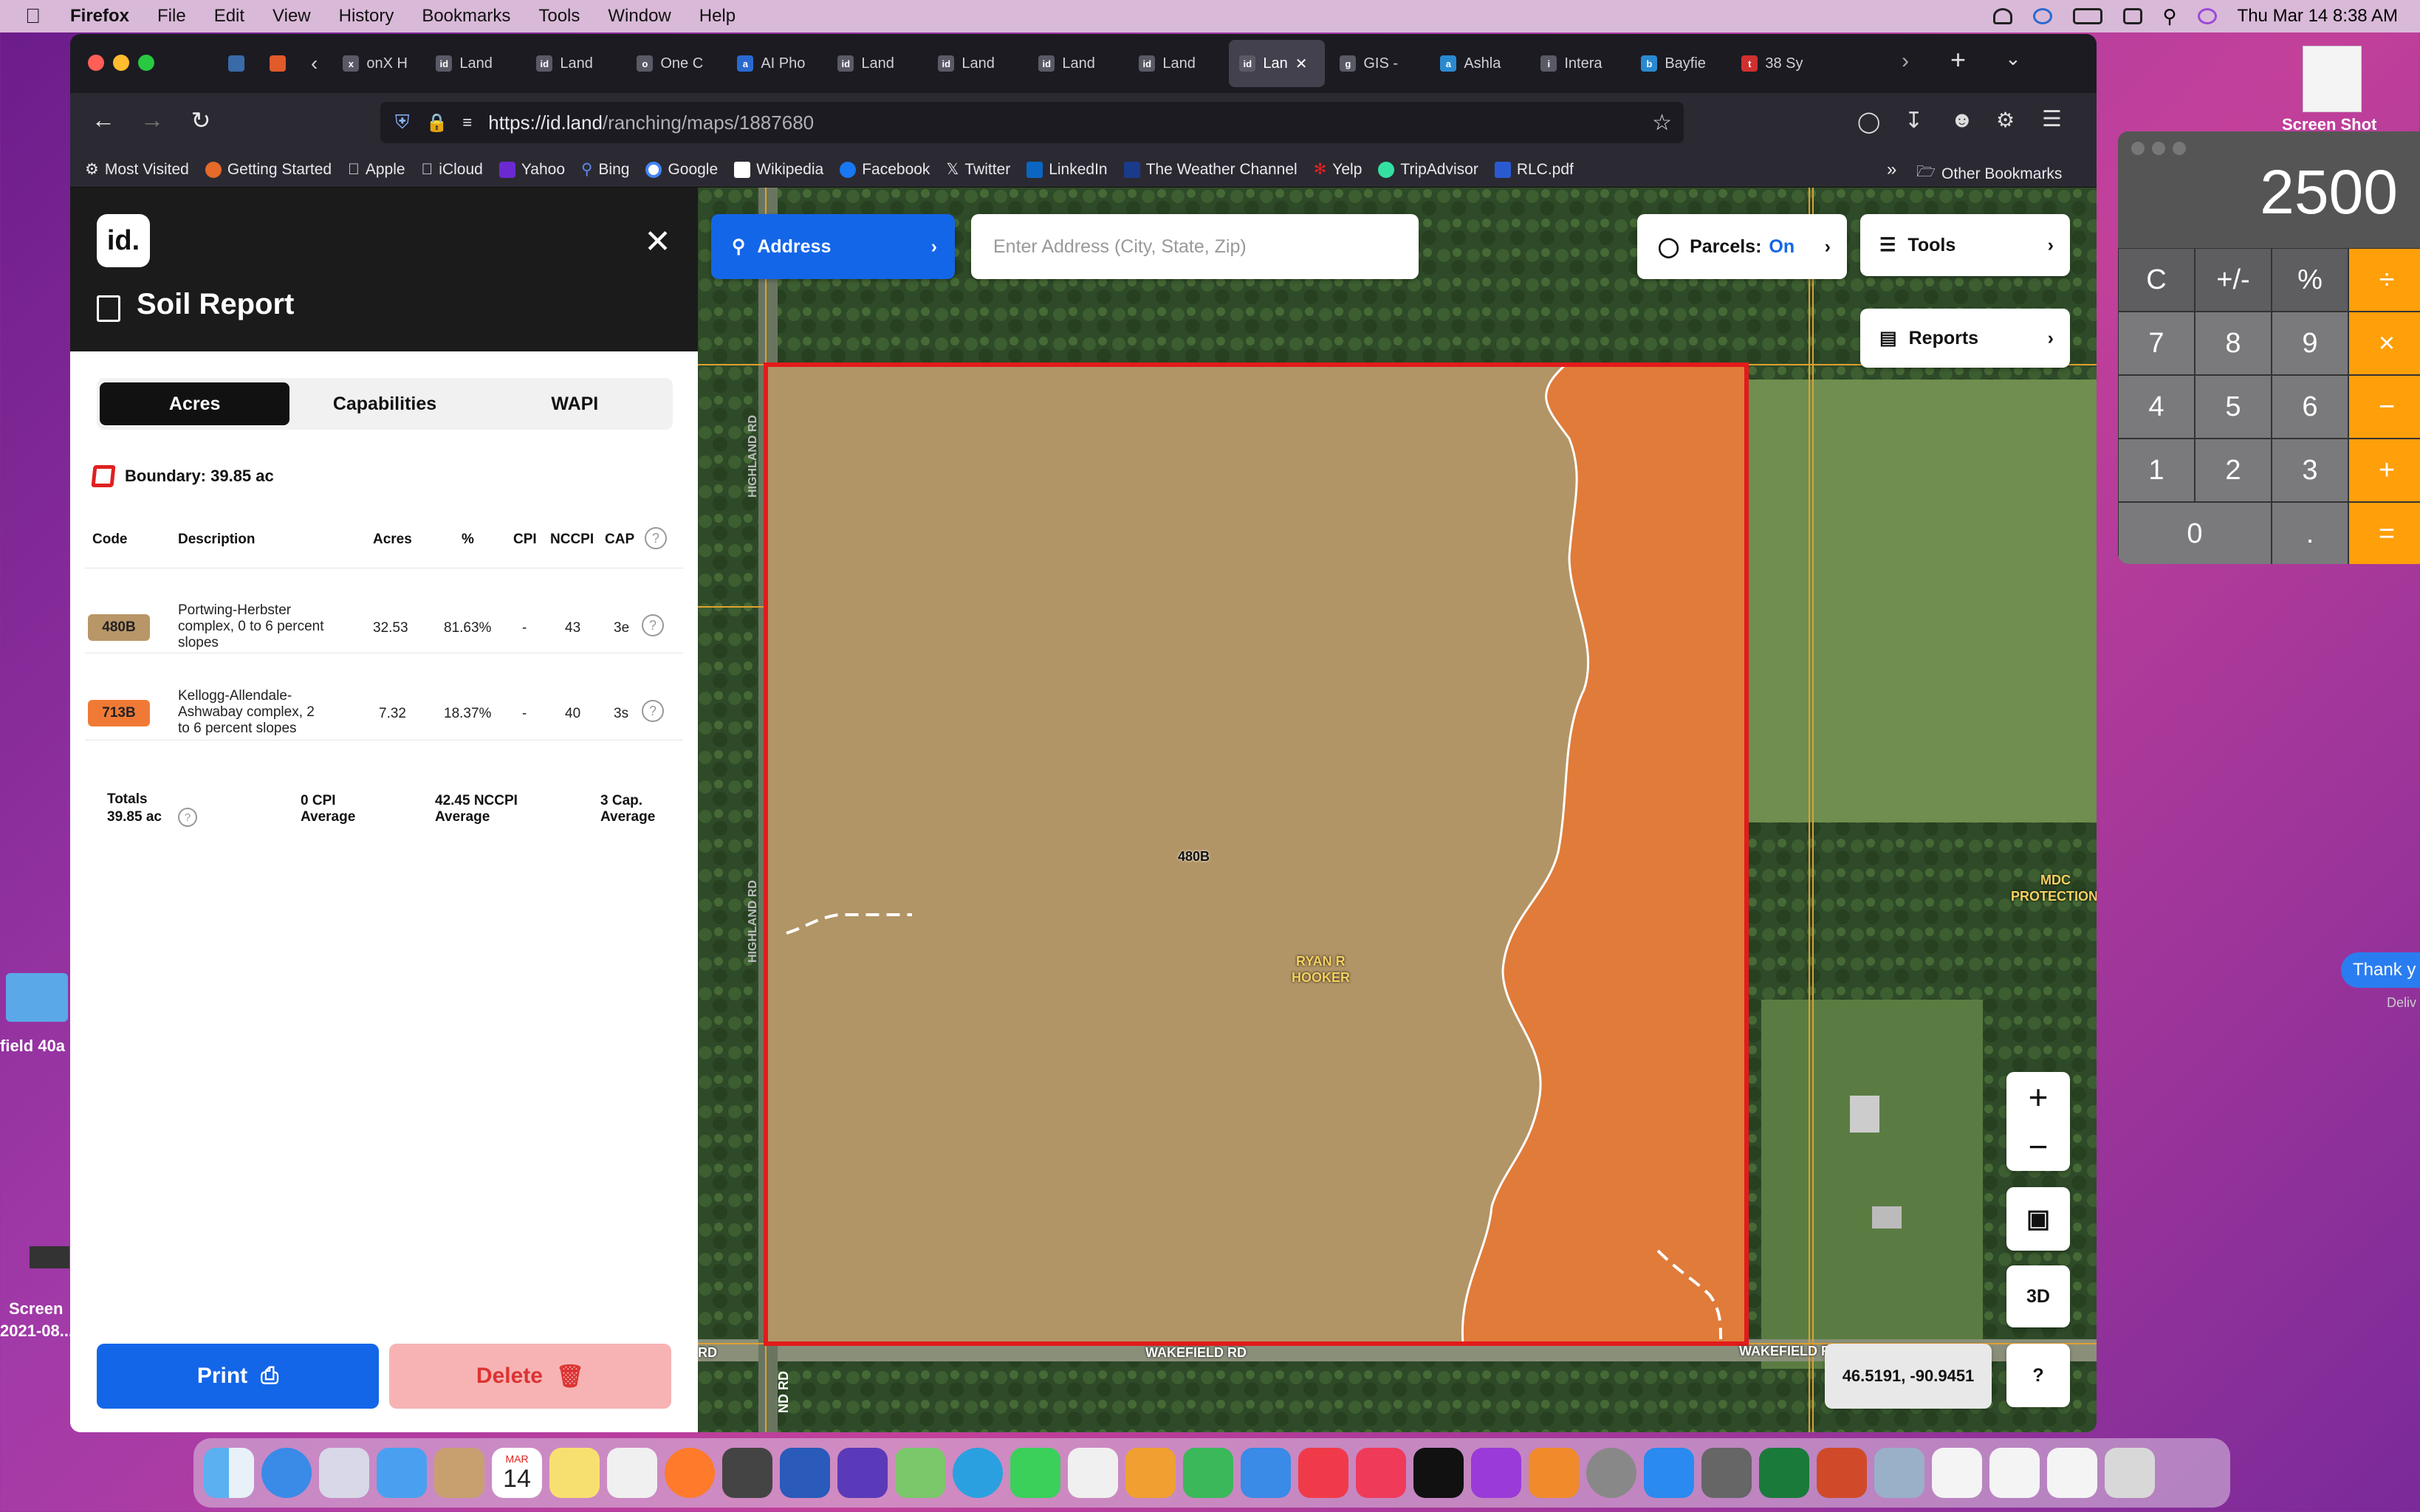  Describe the element at coordinates (575, 403) in the screenshot. I see `tab-wapi: WAPI` at that location.